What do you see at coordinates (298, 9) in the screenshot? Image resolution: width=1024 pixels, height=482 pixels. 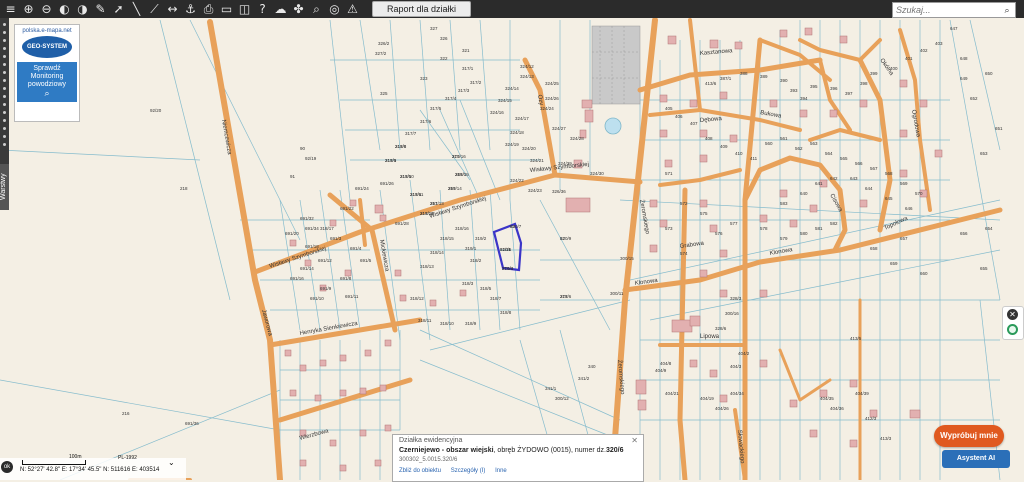 I see `share-icon: ✤` at bounding box center [298, 9].